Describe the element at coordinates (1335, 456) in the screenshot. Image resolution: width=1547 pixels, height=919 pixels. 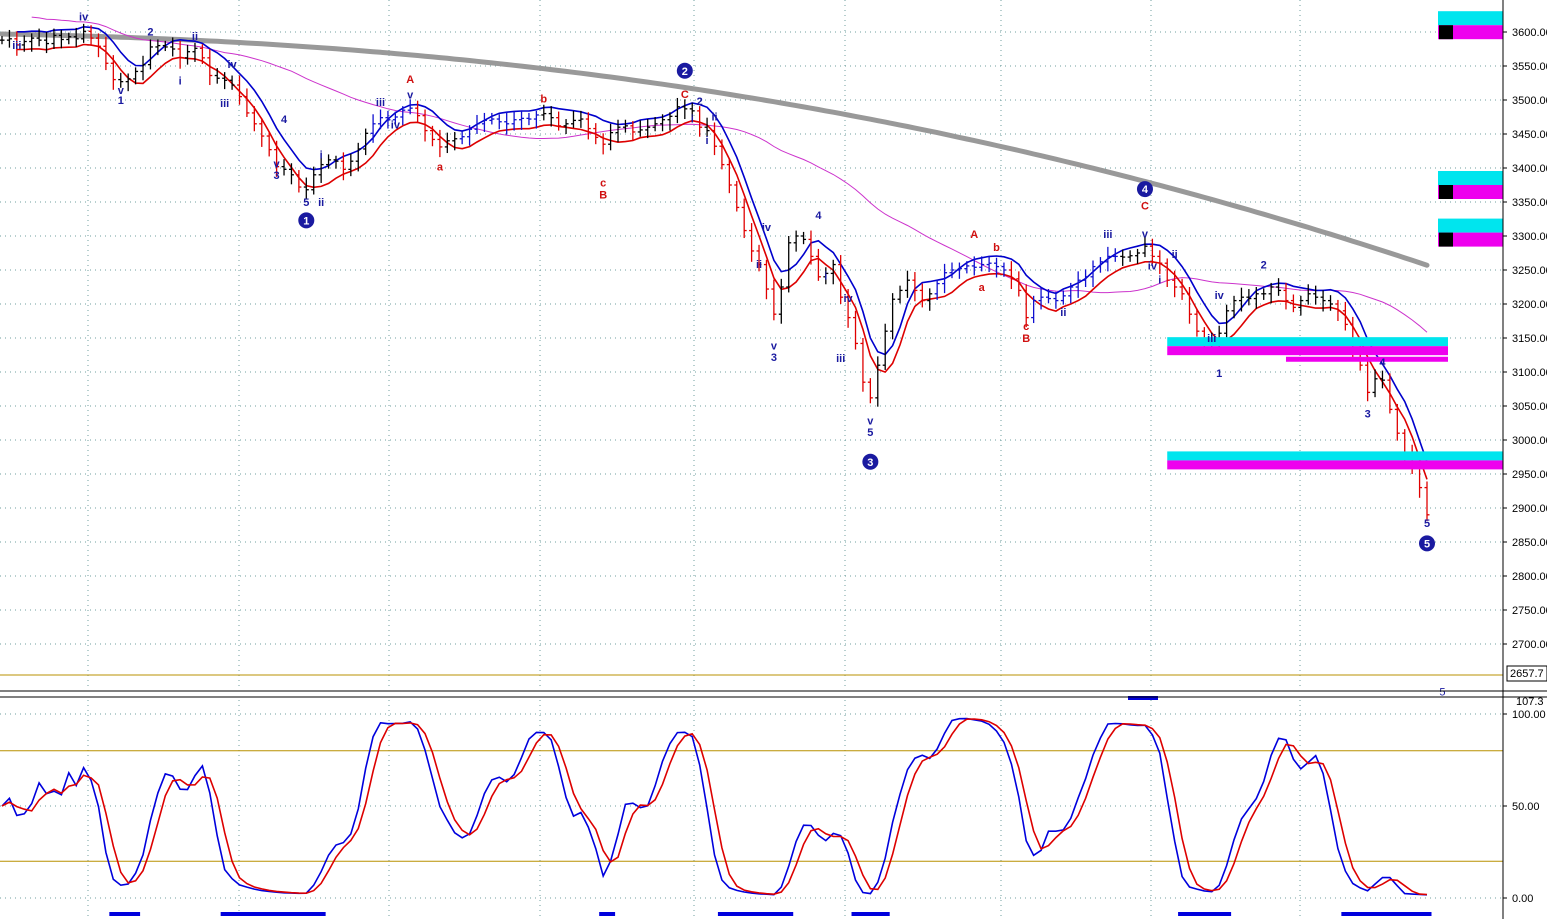
I see `zone-2970-cyan` at that location.